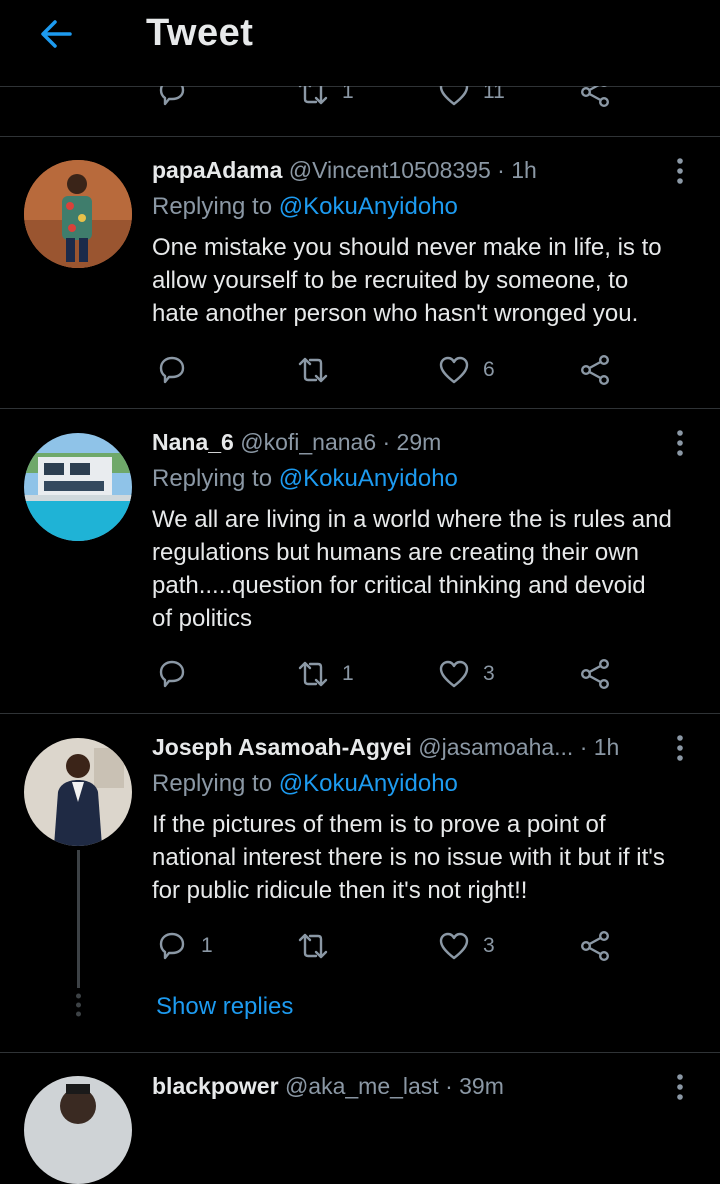 This screenshot has width=720, height=1184. I want to click on thread-line, so click(78, 919).